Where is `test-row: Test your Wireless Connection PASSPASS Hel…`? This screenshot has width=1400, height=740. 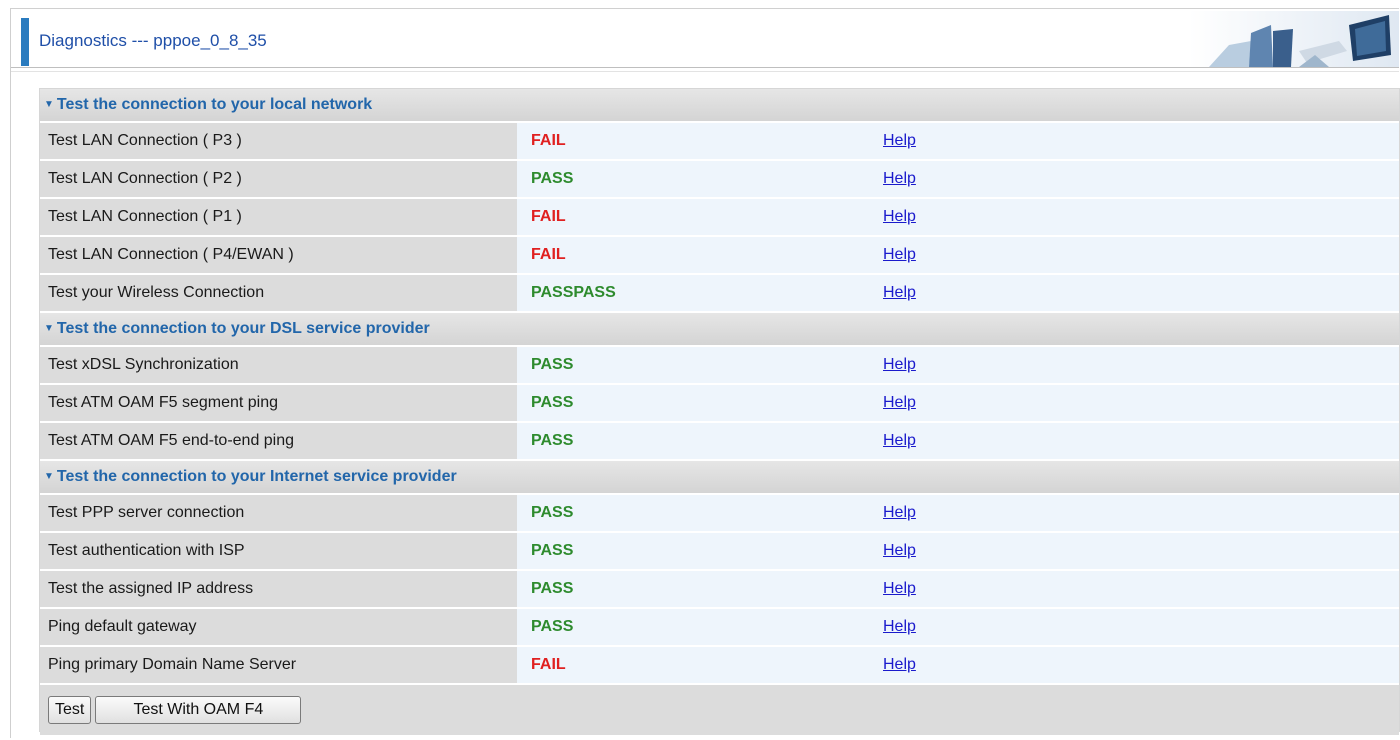
test-row: Test your Wireless Connection PASSPASS Hel… is located at coordinates (719, 294).